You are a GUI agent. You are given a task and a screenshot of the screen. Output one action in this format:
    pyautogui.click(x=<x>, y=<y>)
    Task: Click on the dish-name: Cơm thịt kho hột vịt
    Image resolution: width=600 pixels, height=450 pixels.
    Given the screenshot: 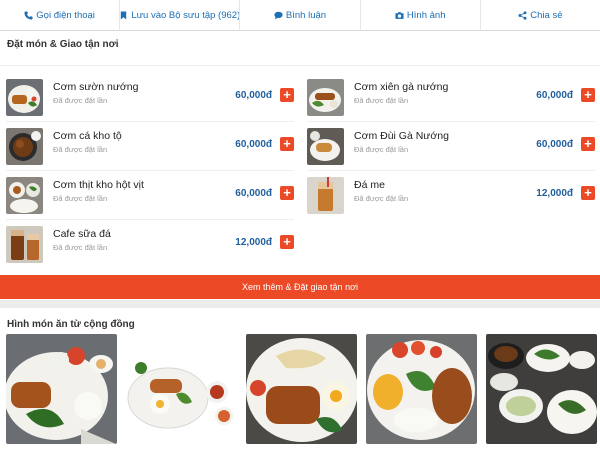 What is the action you would take?
    pyautogui.click(x=98, y=185)
    